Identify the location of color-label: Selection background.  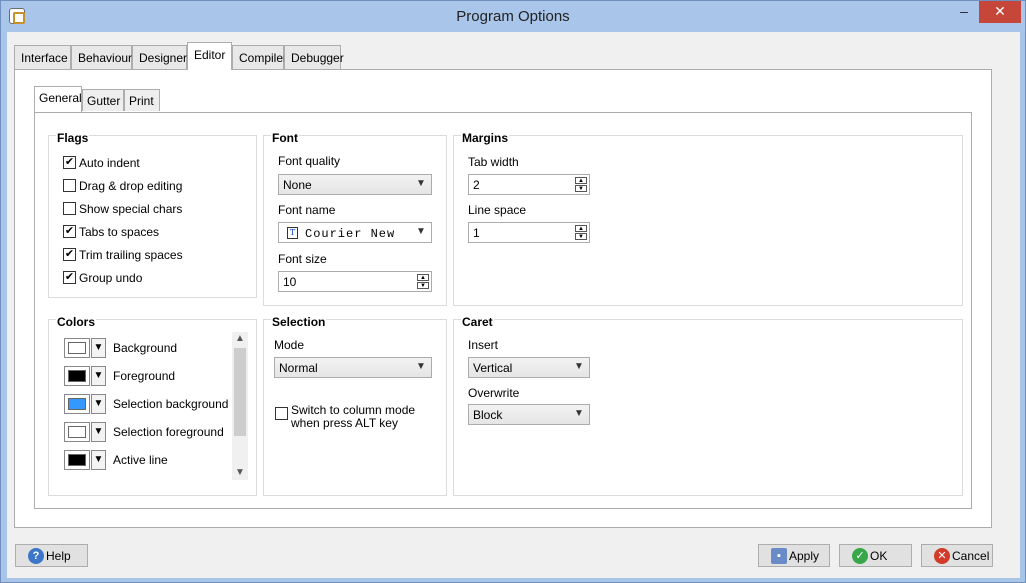
(171, 404).